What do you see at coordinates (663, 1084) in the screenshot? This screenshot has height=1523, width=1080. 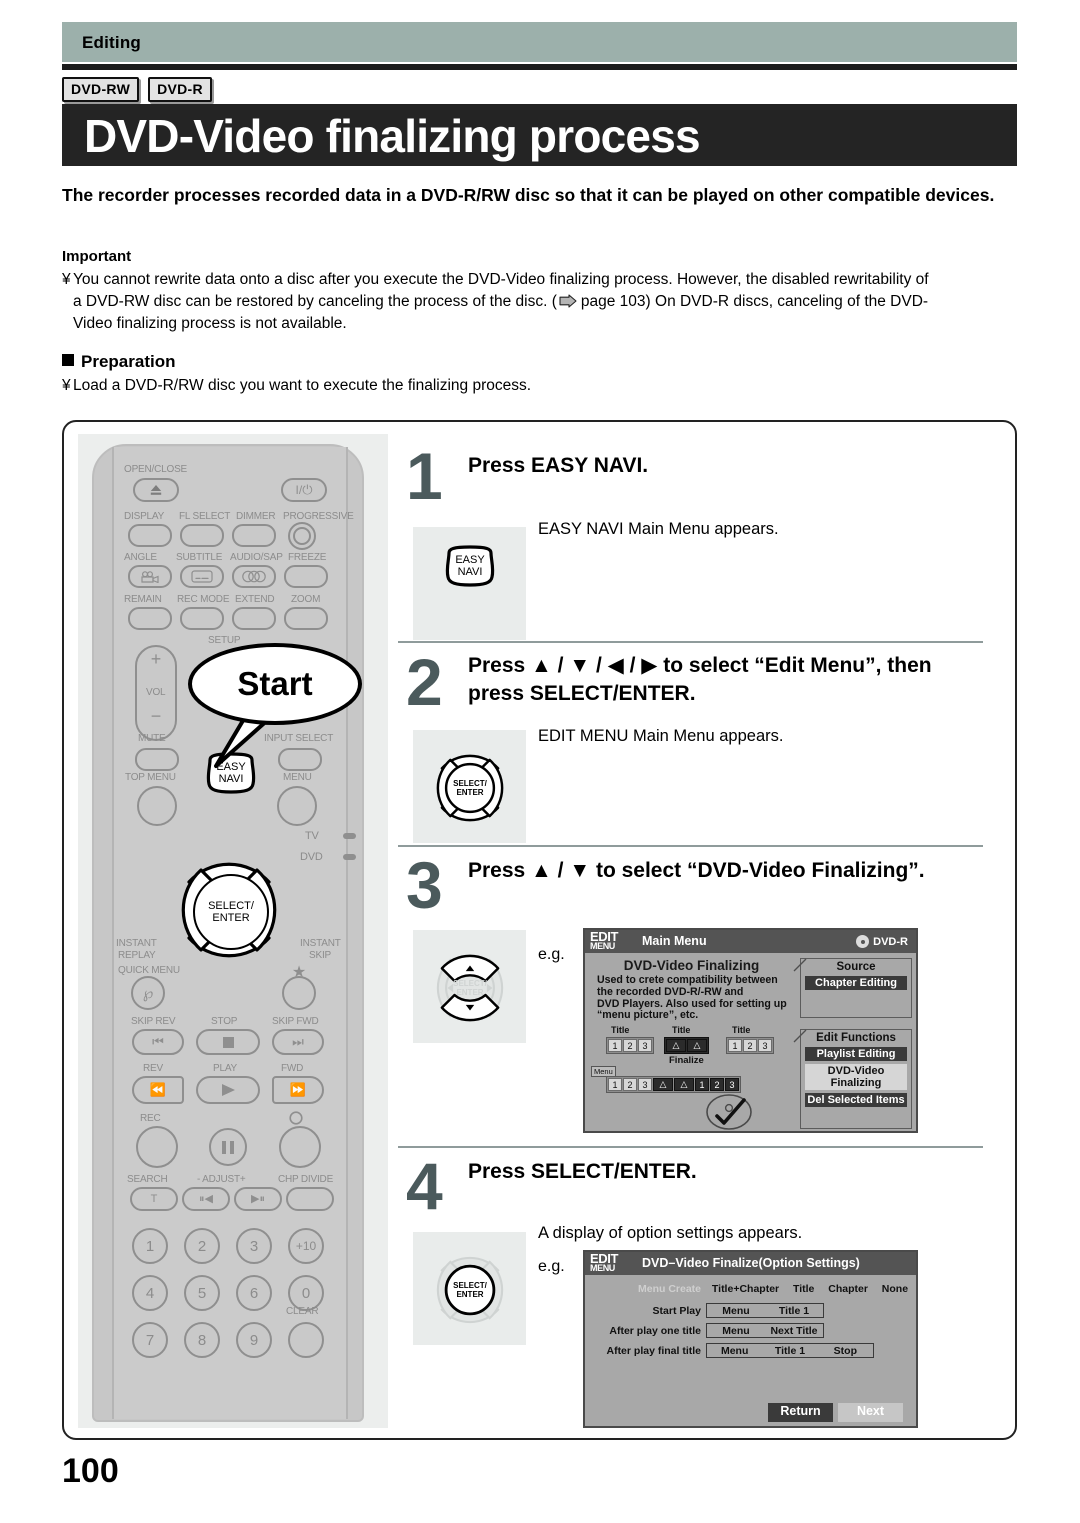 I see `chip: △` at bounding box center [663, 1084].